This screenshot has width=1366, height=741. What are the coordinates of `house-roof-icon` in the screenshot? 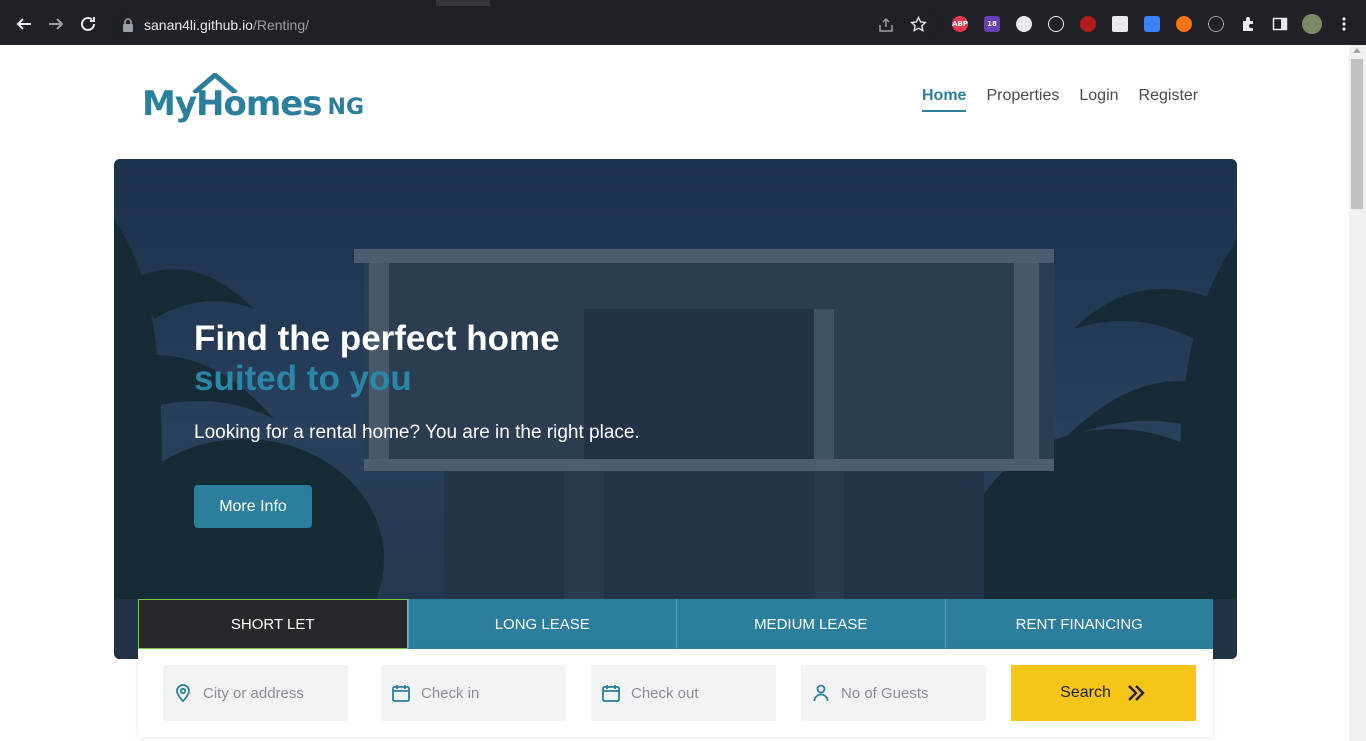 It's located at (215, 83).